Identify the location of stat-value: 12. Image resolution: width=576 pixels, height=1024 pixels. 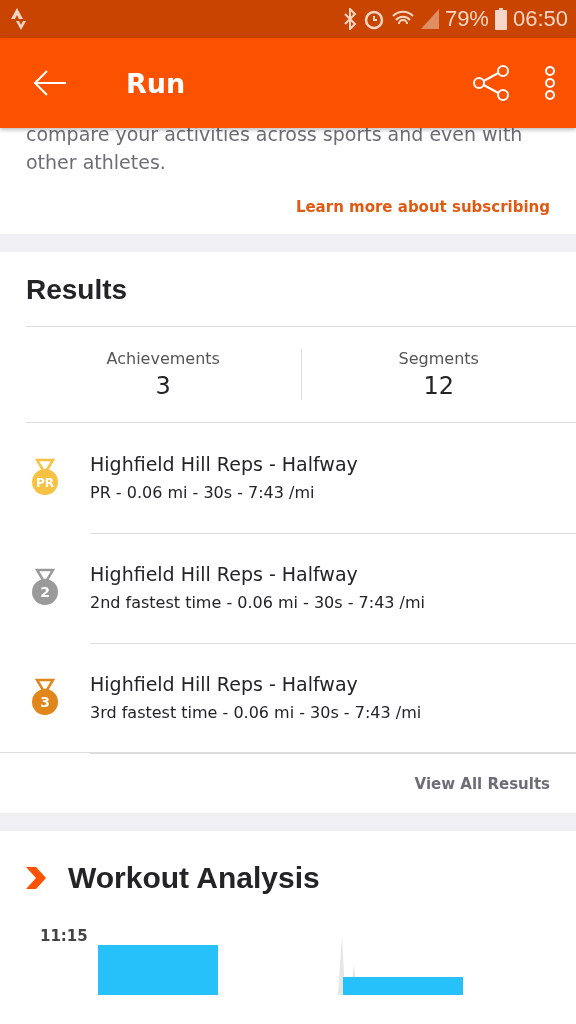
(438, 386).